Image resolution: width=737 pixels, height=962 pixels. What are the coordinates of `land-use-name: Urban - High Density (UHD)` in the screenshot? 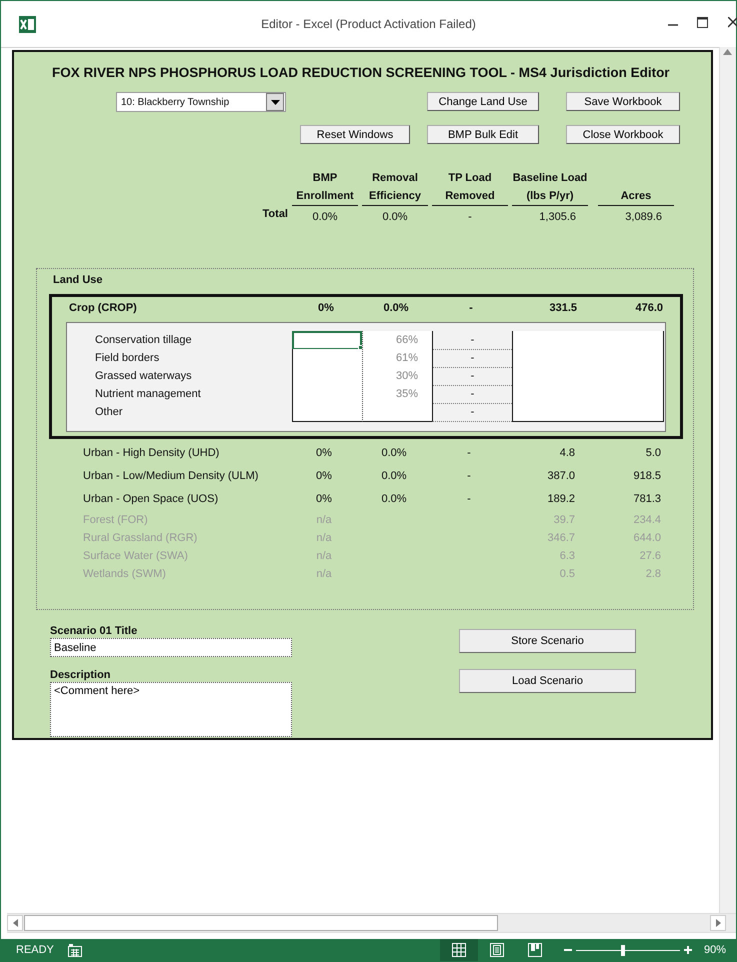 It's located at (151, 453).